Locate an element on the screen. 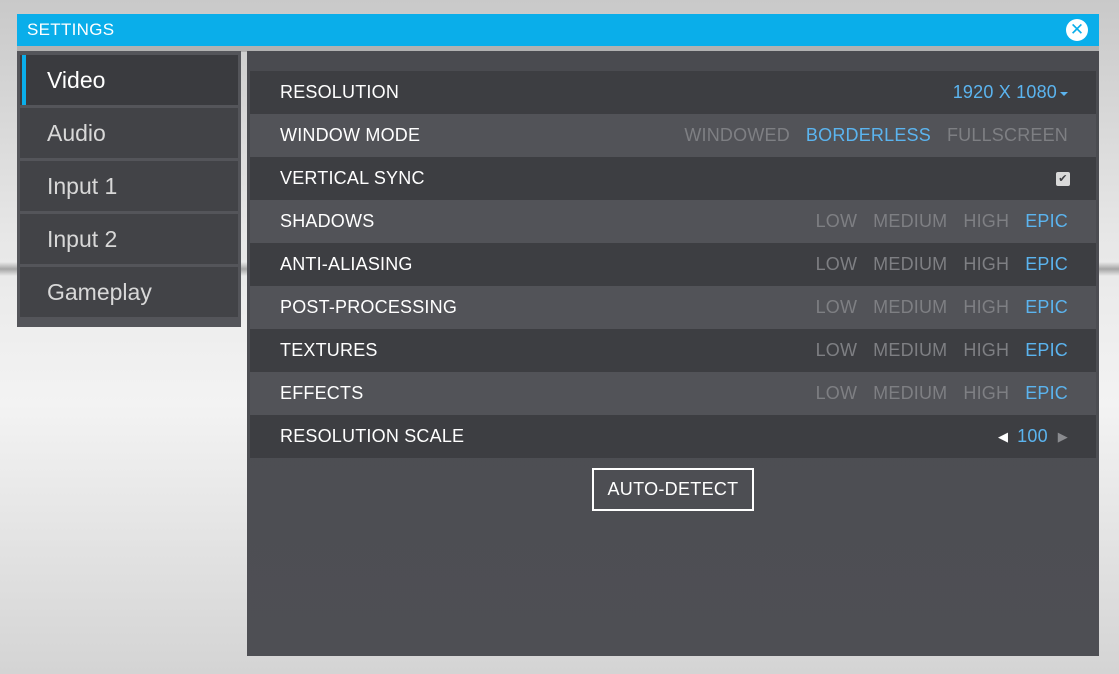  sidebar-item-label: Input 2 is located at coordinates (82, 239).